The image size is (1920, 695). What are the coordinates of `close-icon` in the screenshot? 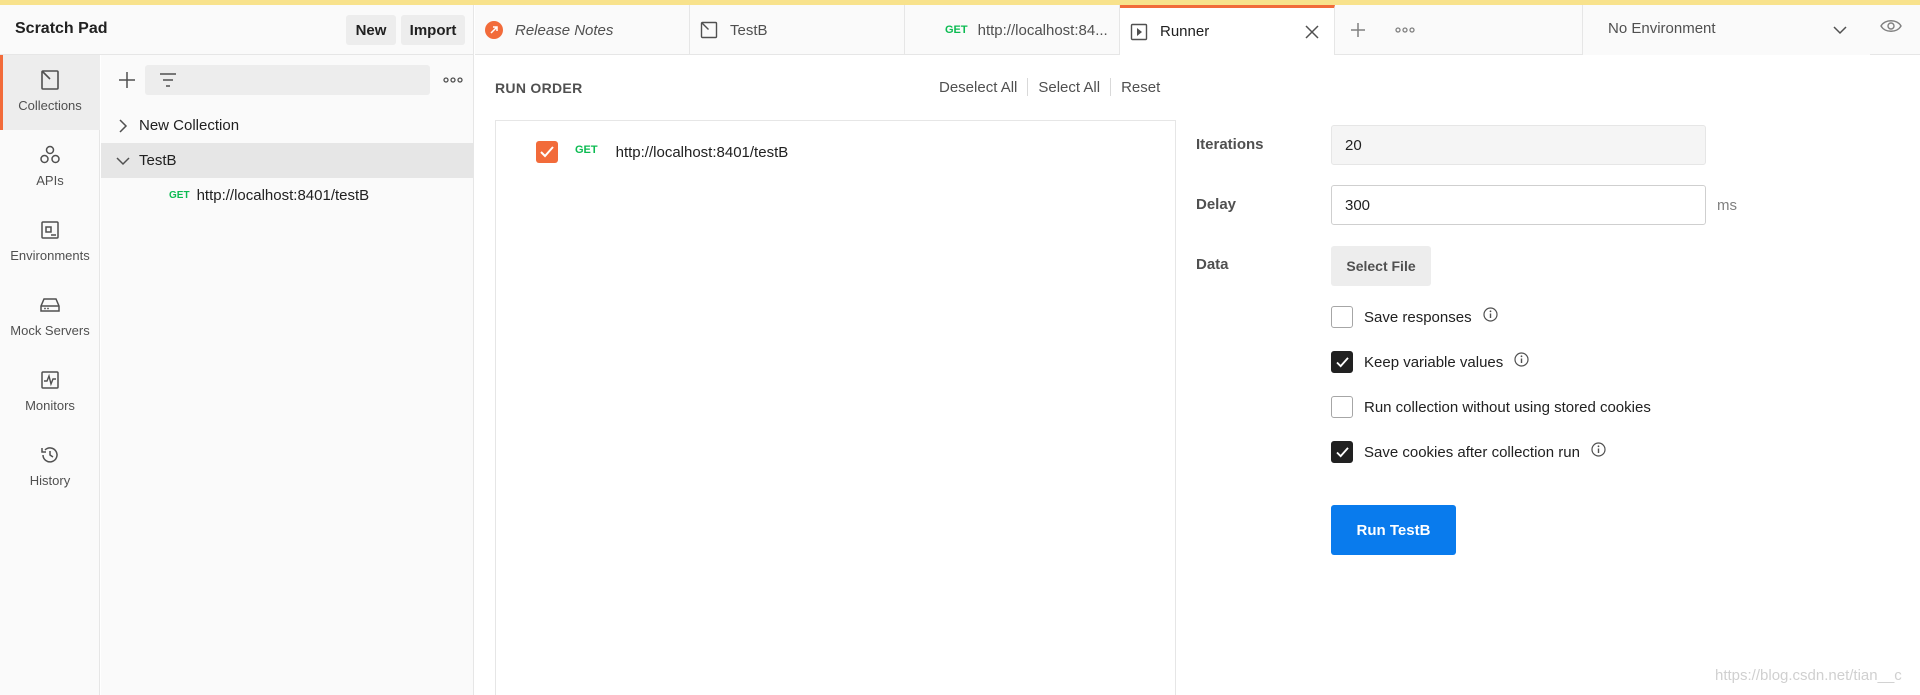 It's located at (1312, 32).